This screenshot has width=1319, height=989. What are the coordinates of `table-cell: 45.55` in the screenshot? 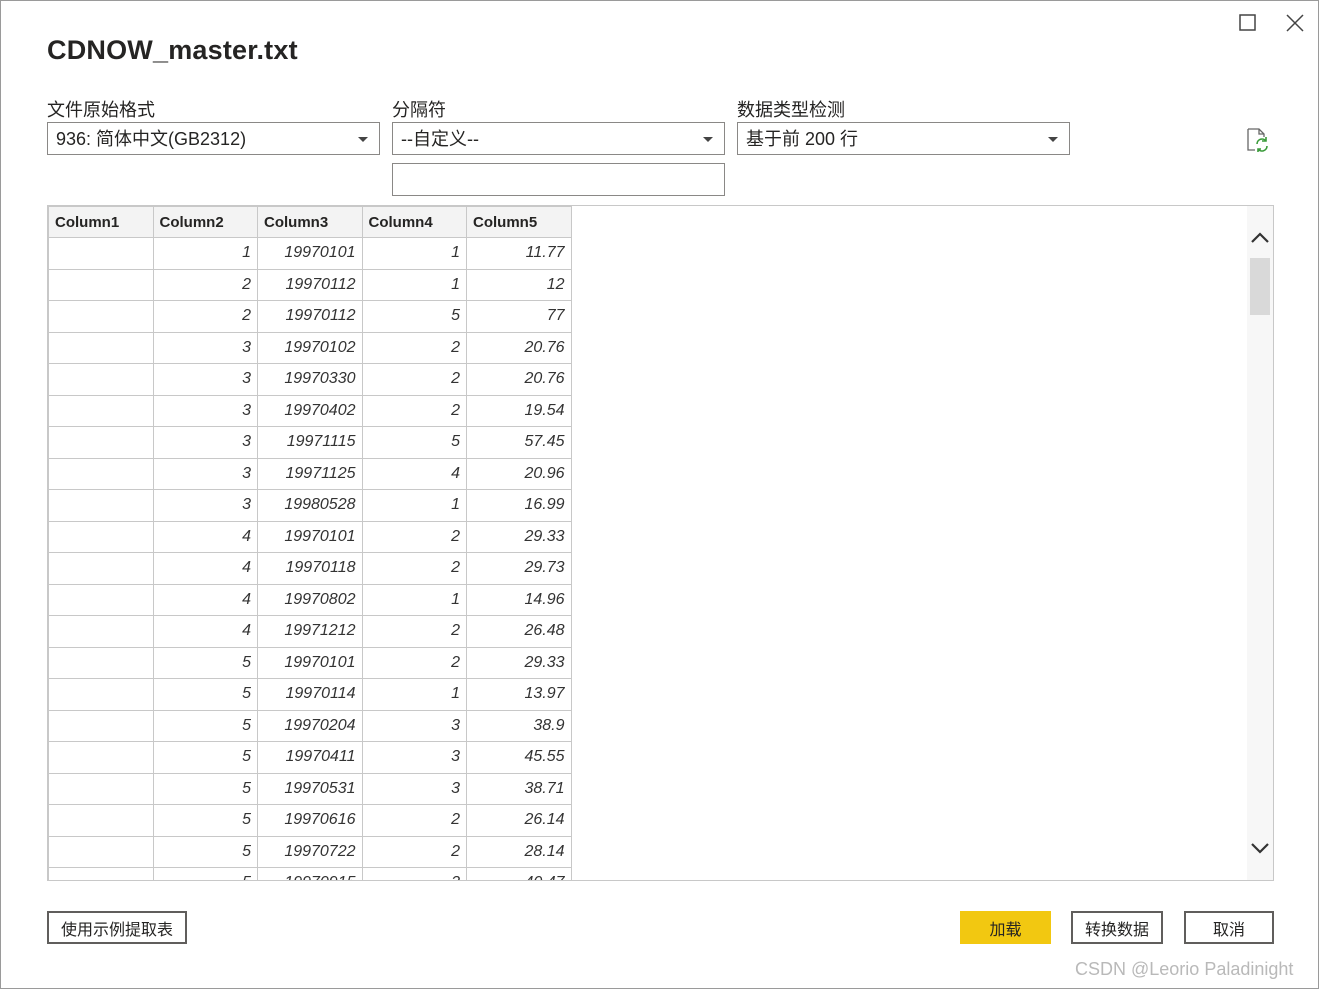 It's located at (519, 757).